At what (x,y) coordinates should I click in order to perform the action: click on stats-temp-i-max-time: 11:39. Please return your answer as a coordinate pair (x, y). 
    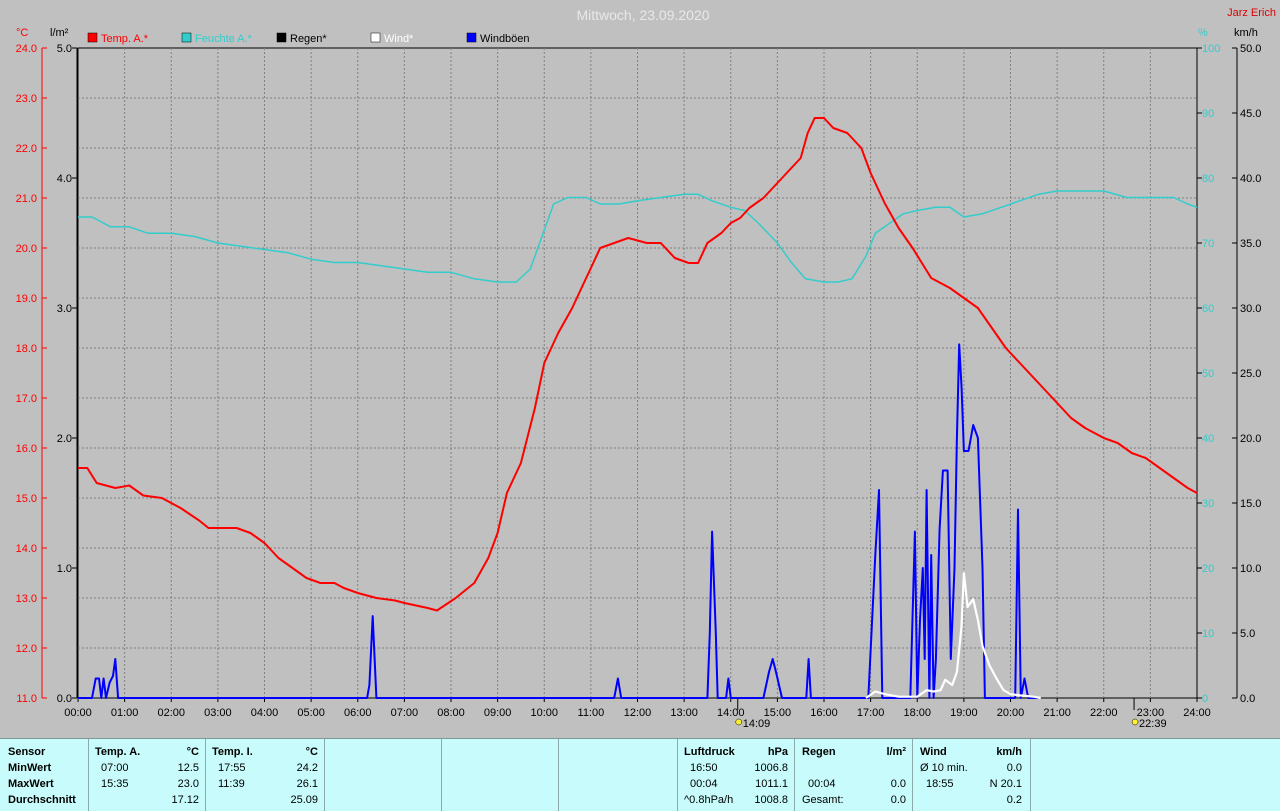
    Looking at the image, I should click on (231, 784).